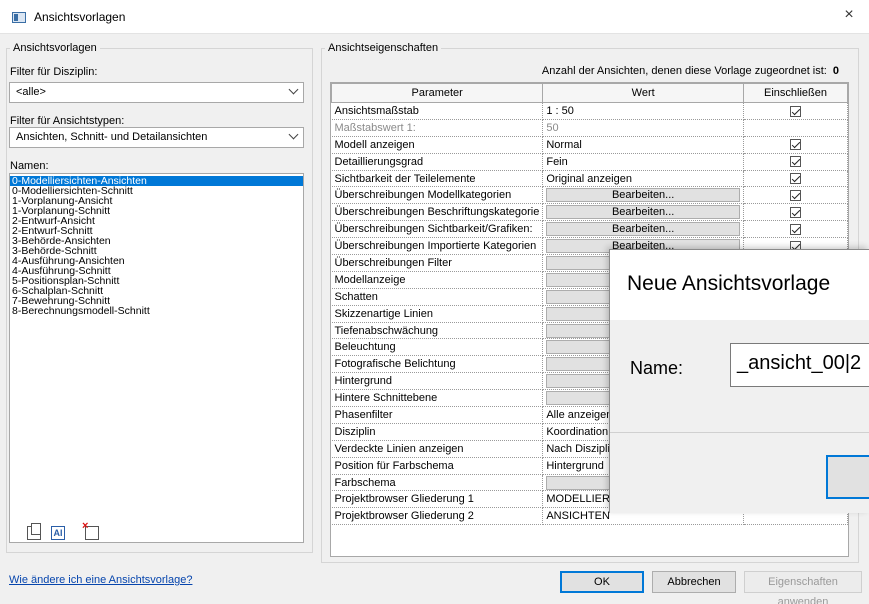  Describe the element at coordinates (437, 364) in the screenshot. I see `param-name: Fotografische Belichtung` at that location.